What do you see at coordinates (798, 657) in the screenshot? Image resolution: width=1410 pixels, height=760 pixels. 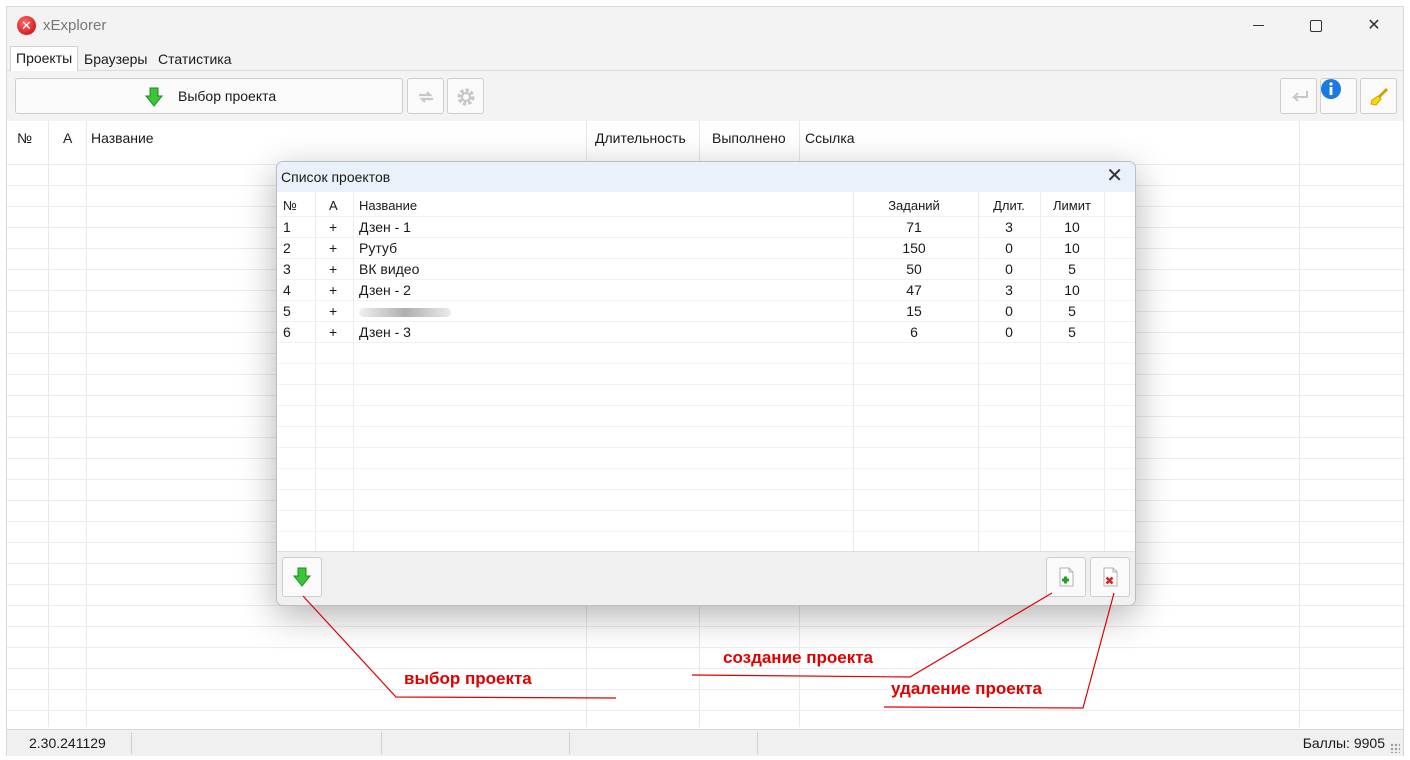 I see `annotation-create-project: создание проекта` at bounding box center [798, 657].